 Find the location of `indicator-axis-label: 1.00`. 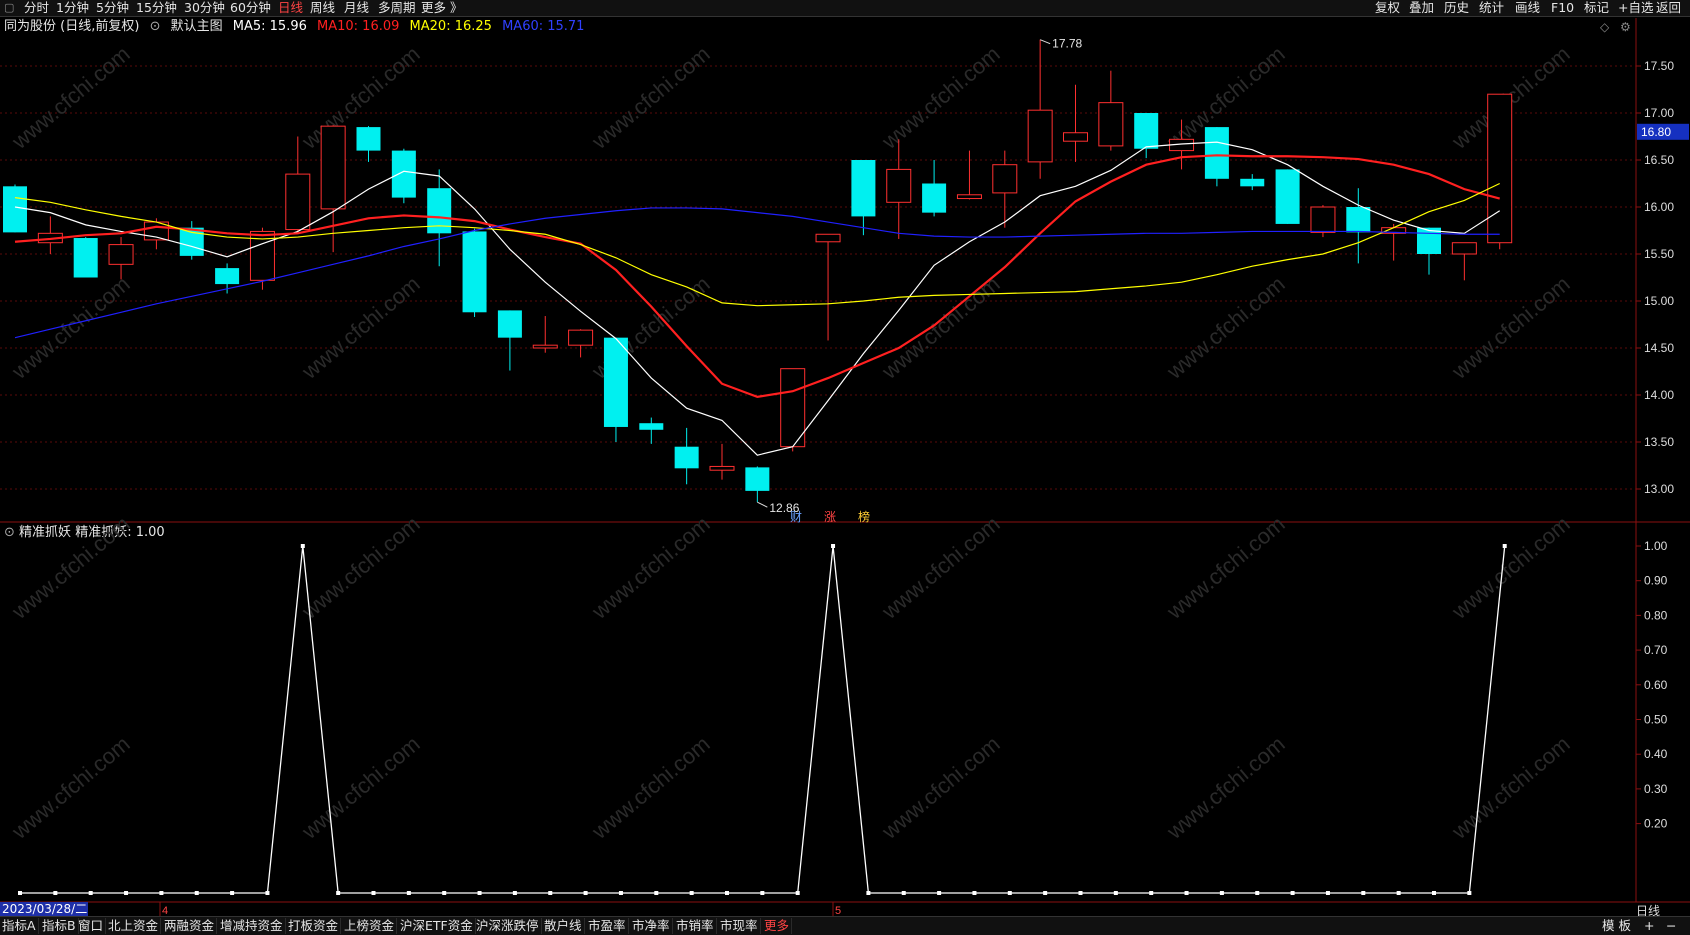

indicator-axis-label: 1.00 is located at coordinates (1656, 546).